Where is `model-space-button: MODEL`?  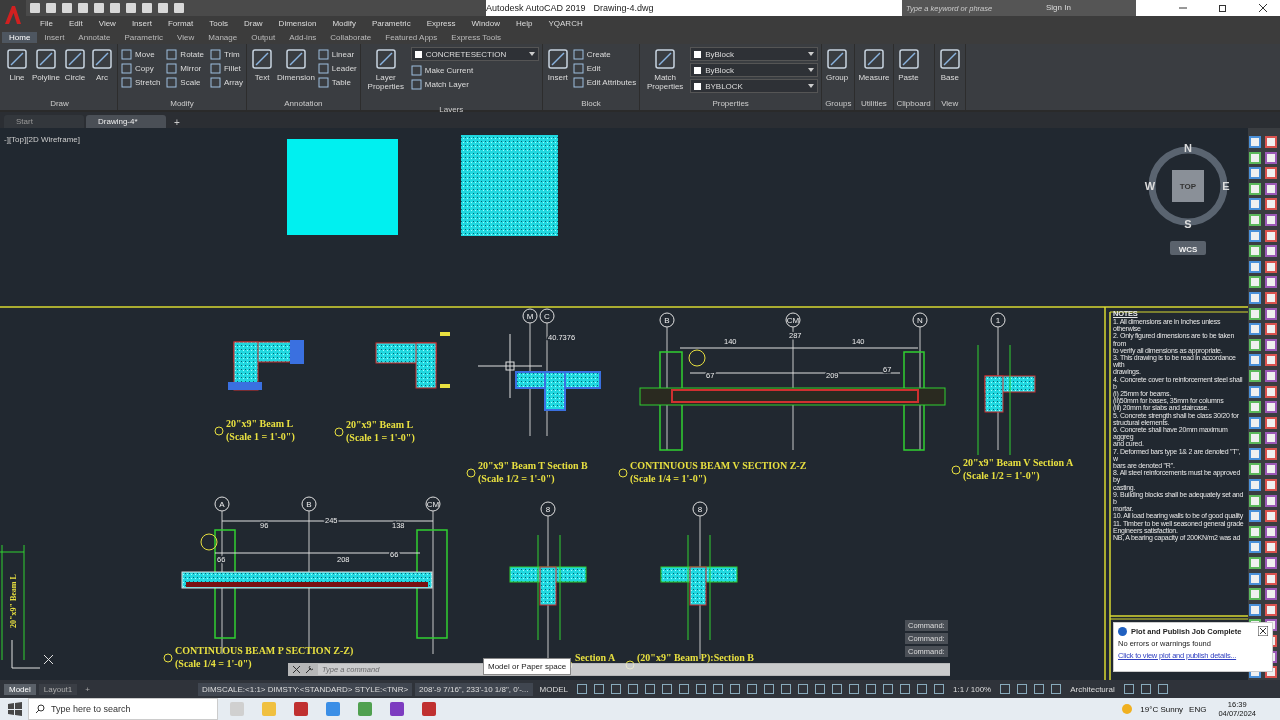 model-space-button: MODEL is located at coordinates (553, 689).